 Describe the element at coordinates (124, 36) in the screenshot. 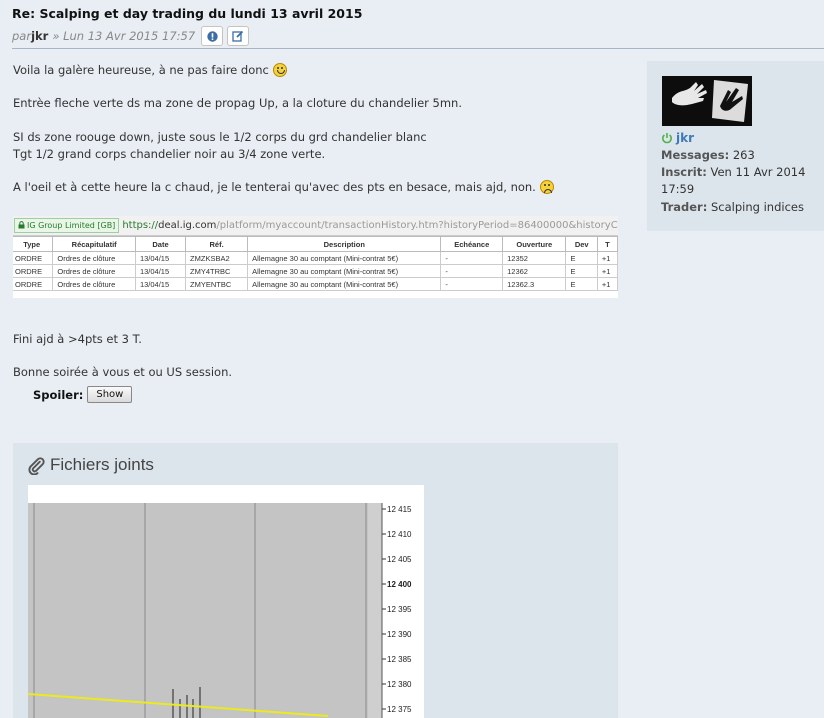

I see `post-date: » Lun 13 Avr 2015 17:57` at that location.